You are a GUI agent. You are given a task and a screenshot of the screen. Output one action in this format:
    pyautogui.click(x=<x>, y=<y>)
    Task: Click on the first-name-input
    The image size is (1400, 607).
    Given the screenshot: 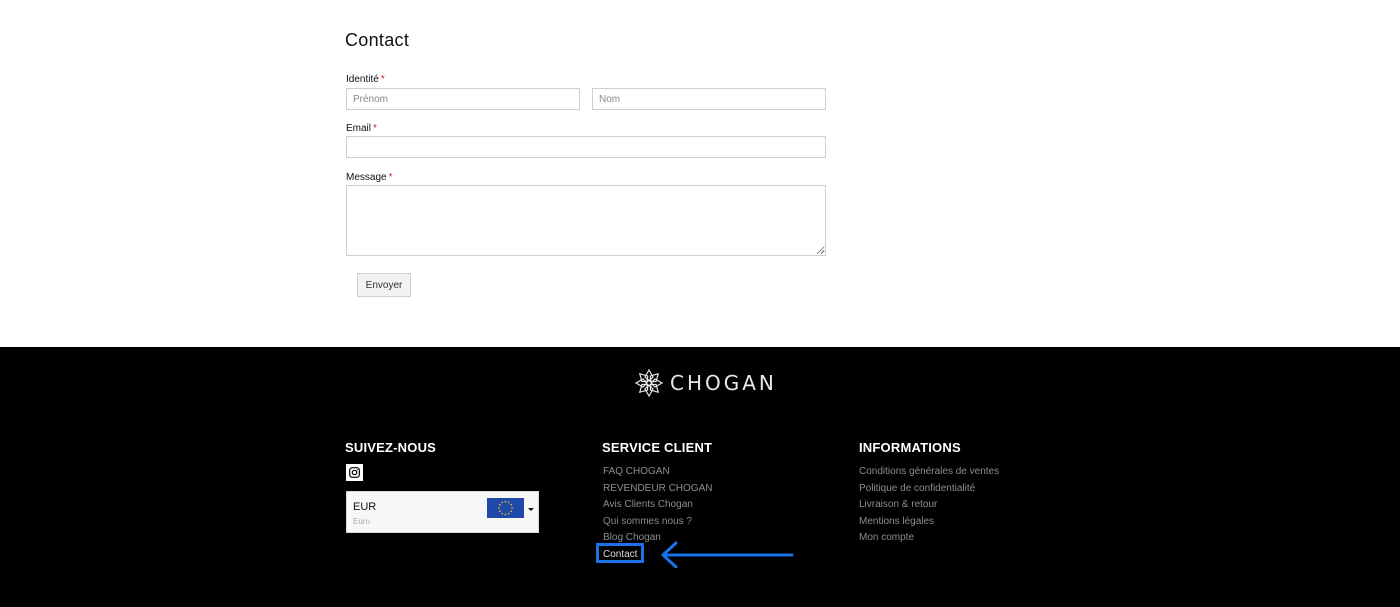 What is the action you would take?
    pyautogui.click(x=463, y=99)
    